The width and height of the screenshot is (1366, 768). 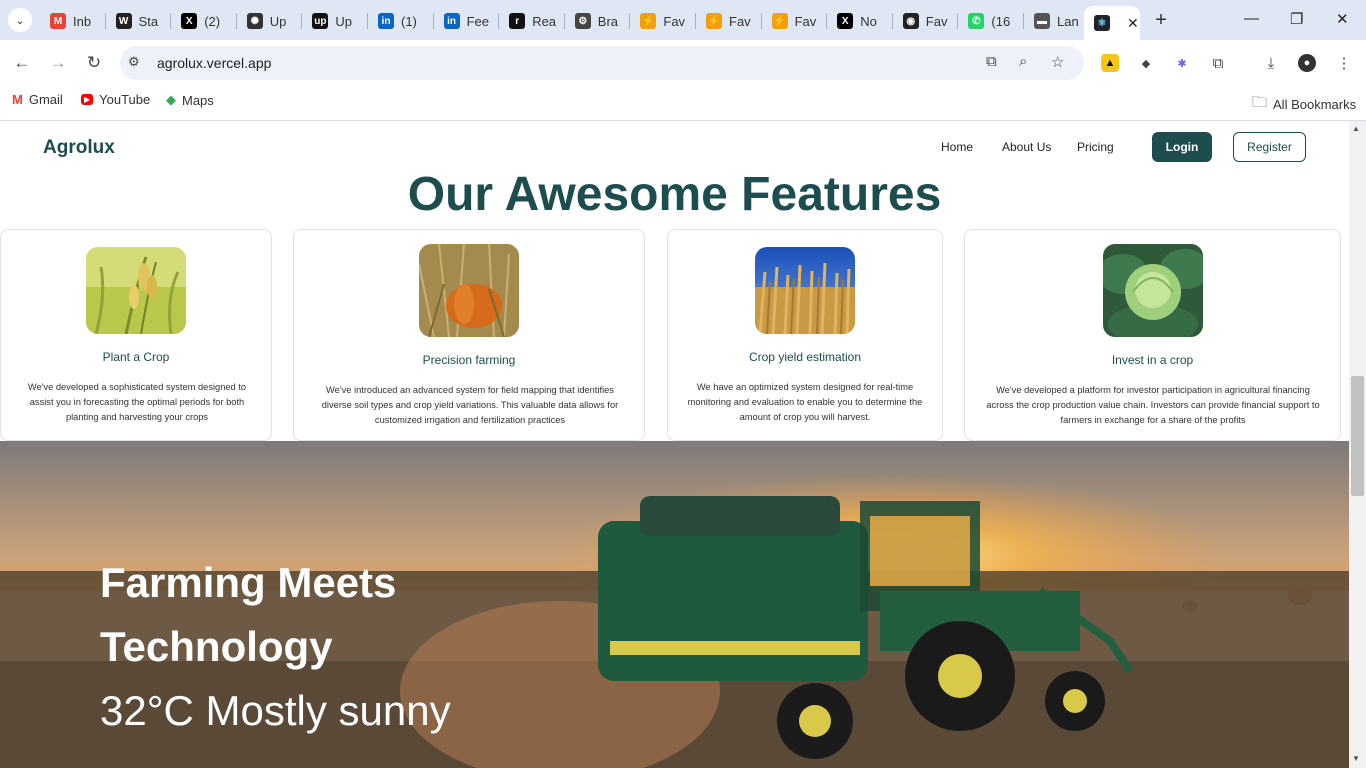 What do you see at coordinates (1001, 21) in the screenshot?
I see `tab-label: (16` at bounding box center [1001, 21].